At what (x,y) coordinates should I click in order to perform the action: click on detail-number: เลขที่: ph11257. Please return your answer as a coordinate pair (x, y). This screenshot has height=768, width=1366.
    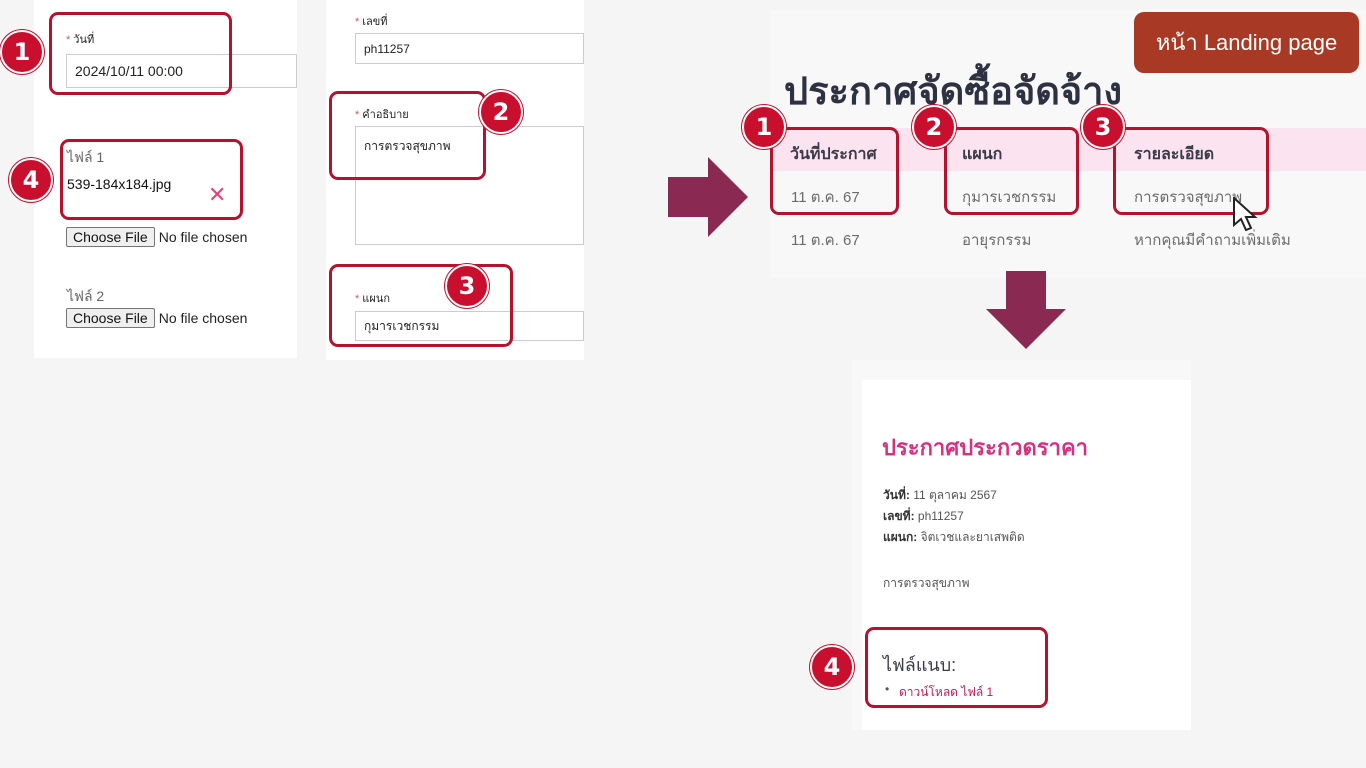
    Looking at the image, I should click on (923, 516).